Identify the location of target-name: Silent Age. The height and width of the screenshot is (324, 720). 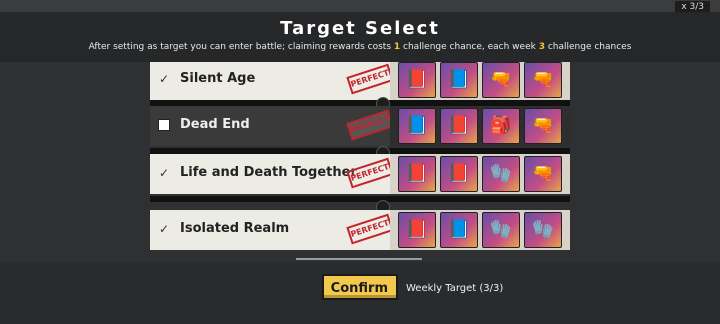
(218, 78).